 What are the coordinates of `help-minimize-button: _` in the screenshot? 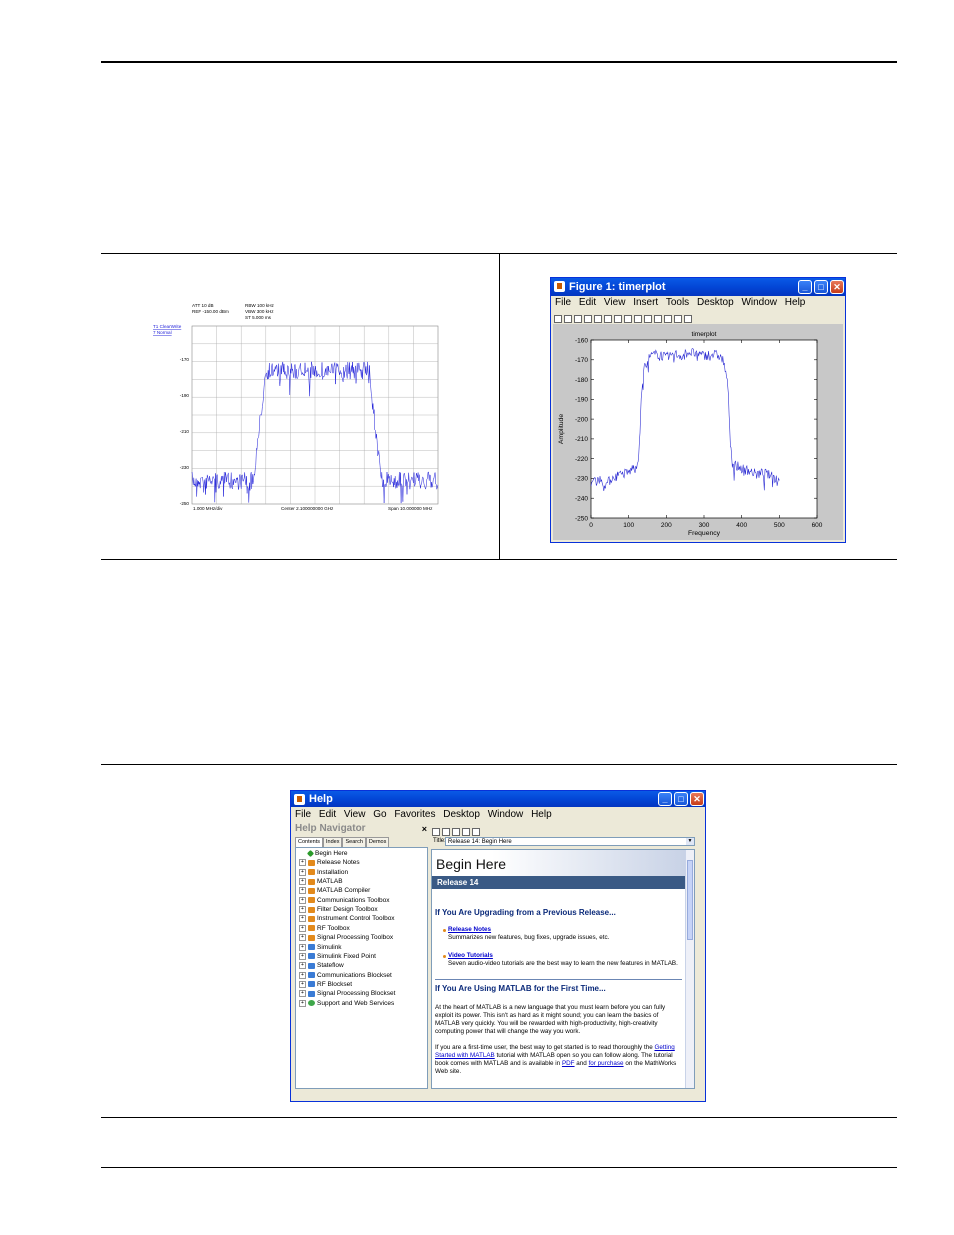 It's located at (665, 799).